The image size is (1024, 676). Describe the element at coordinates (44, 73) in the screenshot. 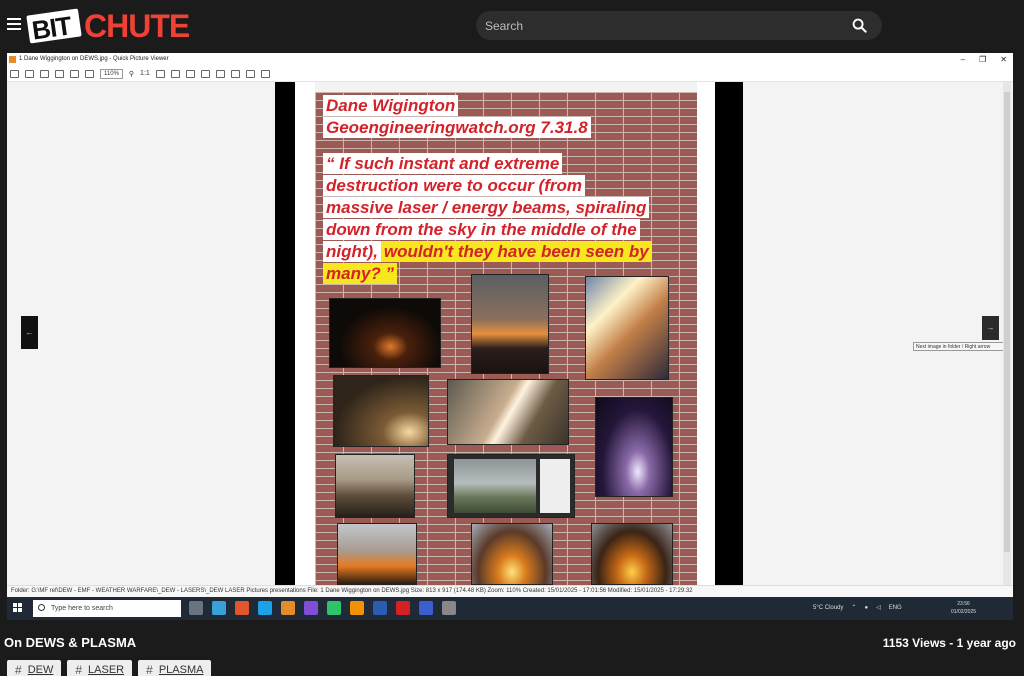

I see `copy-icon` at that location.